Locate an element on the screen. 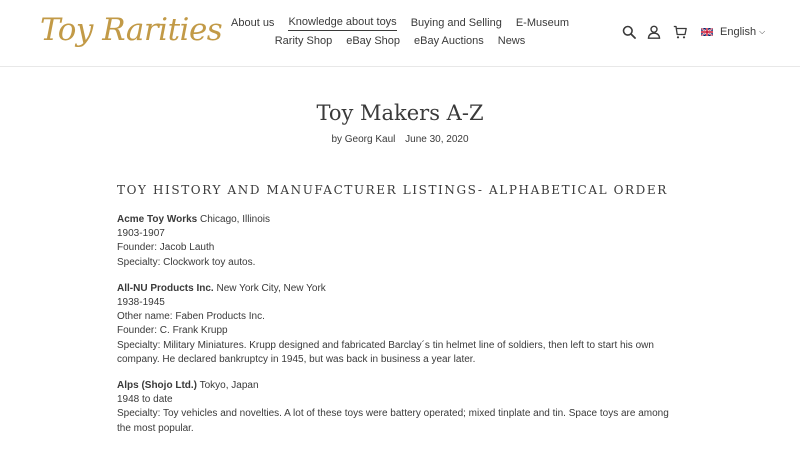  user-icon is located at coordinates (654, 32).